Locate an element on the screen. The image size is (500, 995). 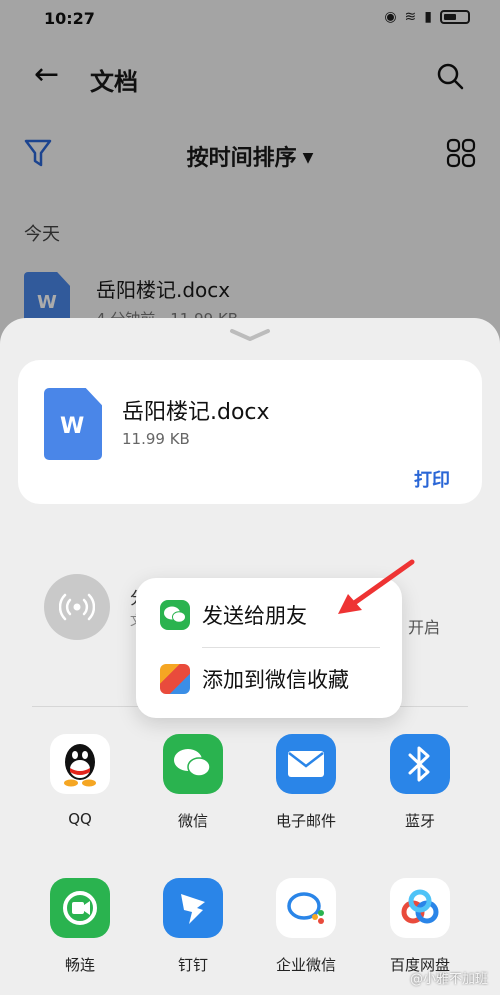
share-target-email: 电子邮件 is located at coordinates (306, 787).